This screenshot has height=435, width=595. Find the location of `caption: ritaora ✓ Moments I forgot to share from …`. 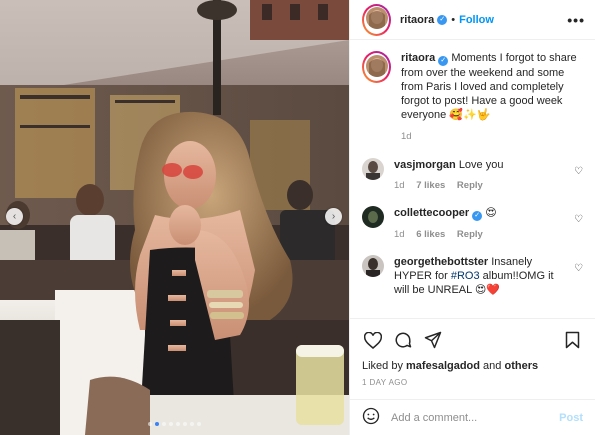

caption: ritaora ✓ Moments I forgot to share from … is located at coordinates (472, 97).